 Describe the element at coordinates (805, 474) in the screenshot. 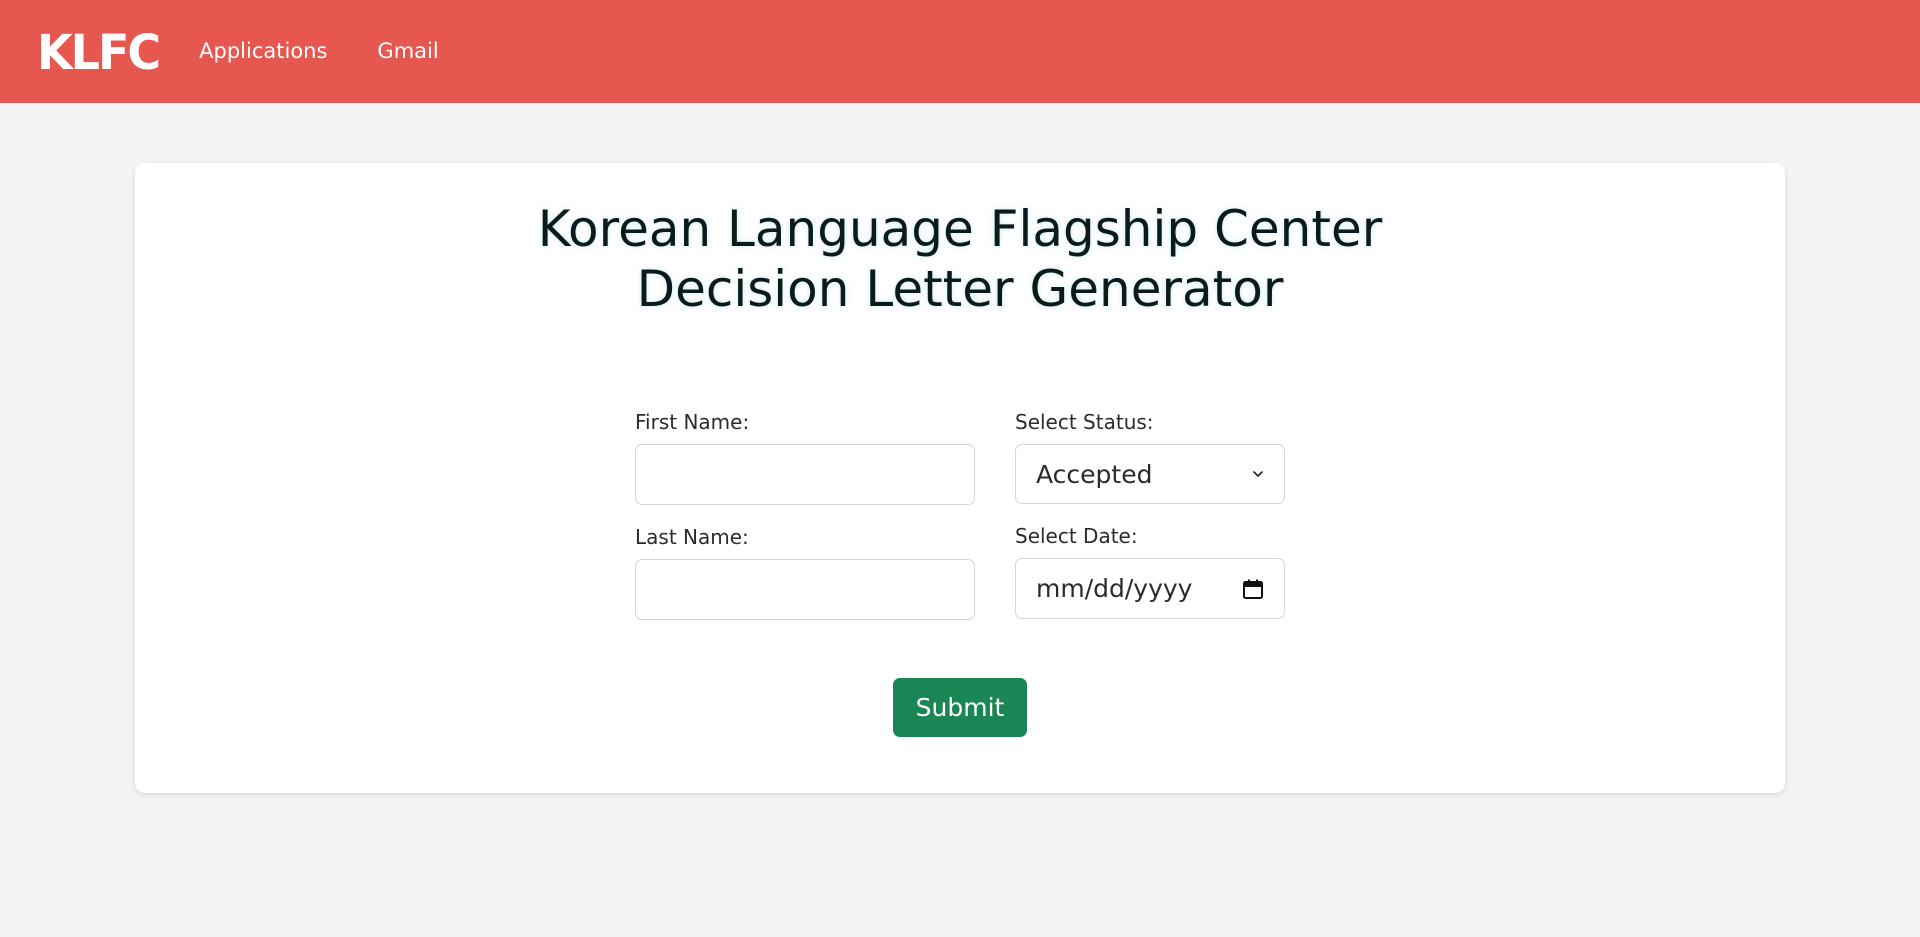

I see `first-name-input` at that location.